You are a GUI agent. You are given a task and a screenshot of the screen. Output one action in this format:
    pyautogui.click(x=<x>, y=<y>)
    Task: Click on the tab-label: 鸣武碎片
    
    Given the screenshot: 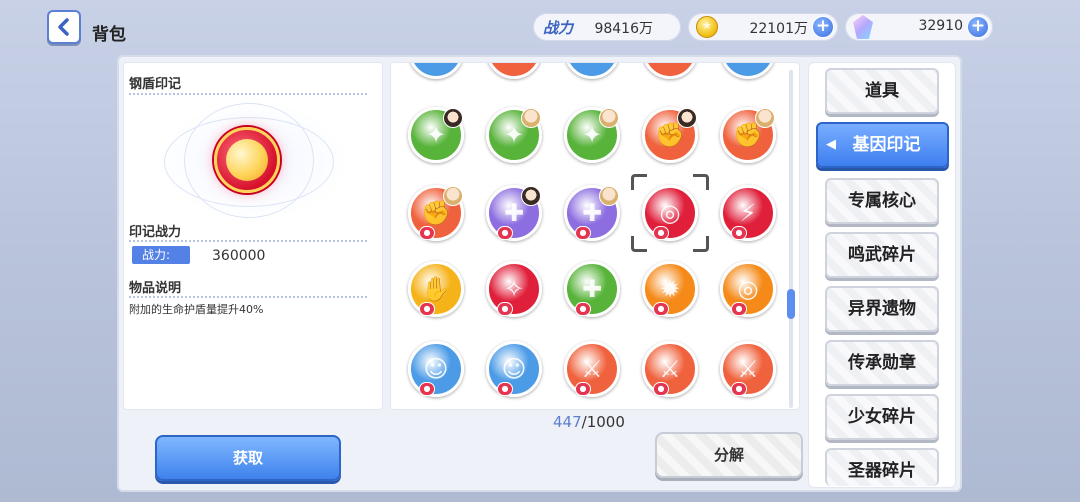 What is the action you would take?
    pyautogui.click(x=882, y=255)
    